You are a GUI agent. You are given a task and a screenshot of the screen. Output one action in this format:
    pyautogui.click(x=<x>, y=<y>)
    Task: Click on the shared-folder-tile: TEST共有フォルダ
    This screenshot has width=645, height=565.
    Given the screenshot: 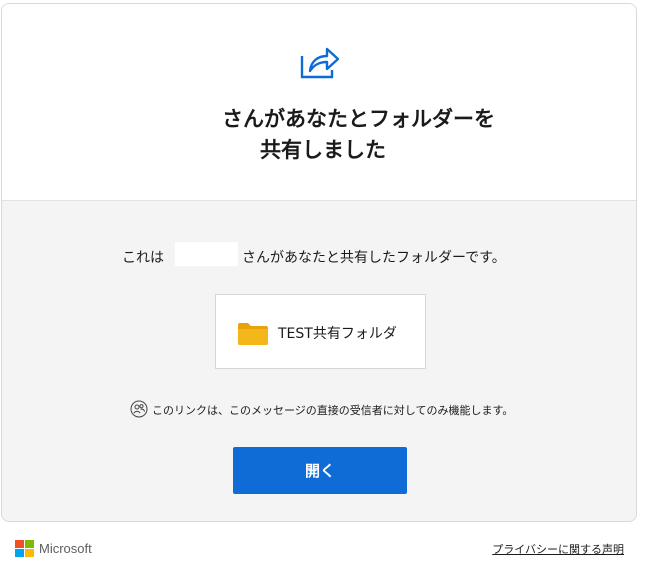 What is the action you would take?
    pyautogui.click(x=320, y=331)
    